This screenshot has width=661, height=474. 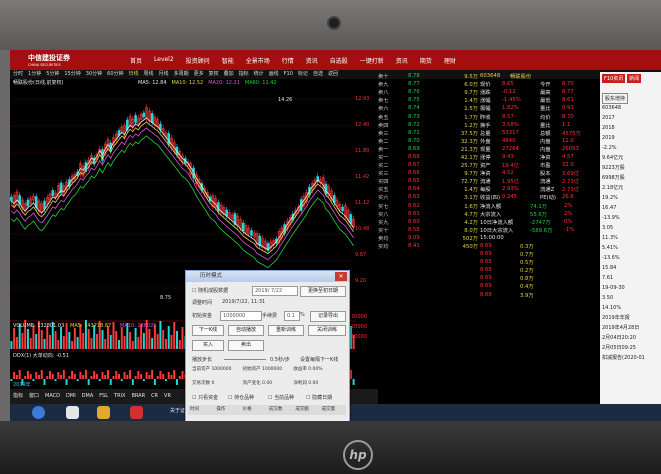 I want to click on quote-value: 27264, so click(x=510, y=148).